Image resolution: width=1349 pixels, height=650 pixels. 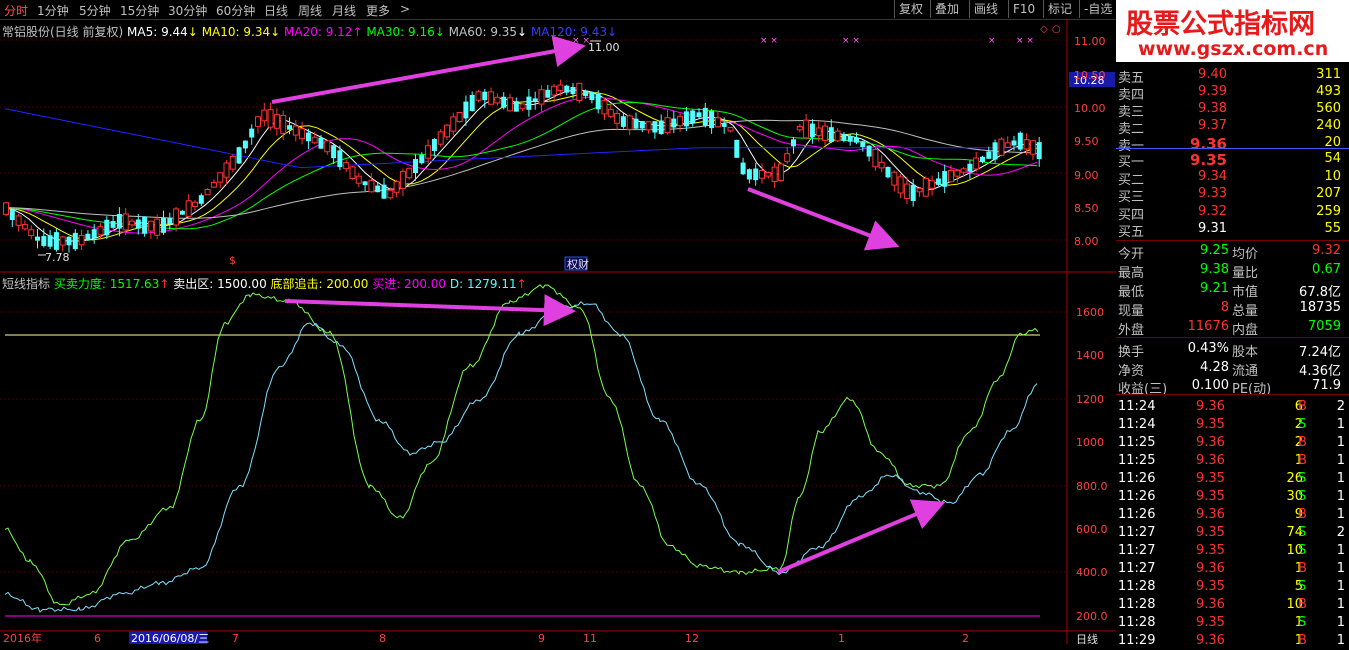 What do you see at coordinates (405, 9) in the screenshot?
I see `more-chevron-icon: >` at bounding box center [405, 9].